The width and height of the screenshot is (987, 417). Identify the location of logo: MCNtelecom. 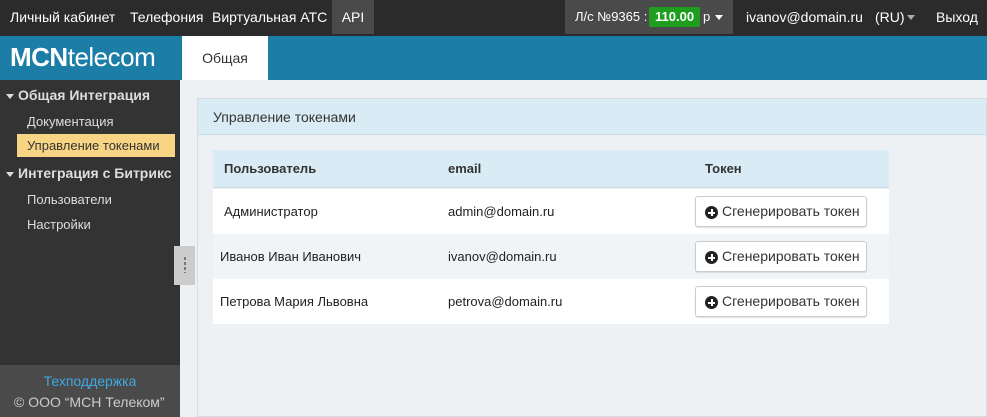
(83, 57).